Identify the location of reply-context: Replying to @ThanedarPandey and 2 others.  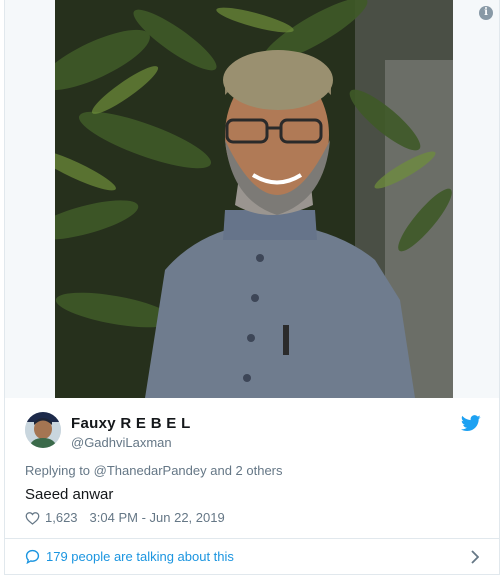
(154, 470).